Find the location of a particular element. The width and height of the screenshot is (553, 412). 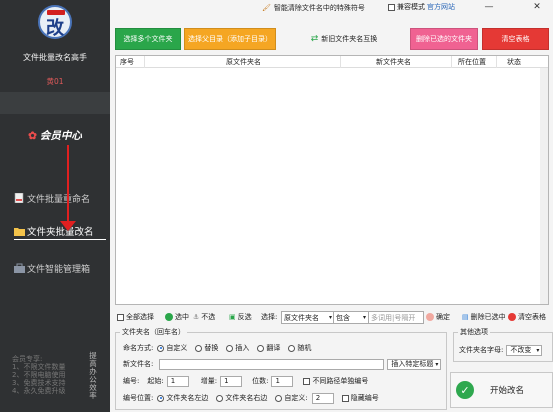

clear-rows-label: 清空表格 is located at coordinates (532, 317).